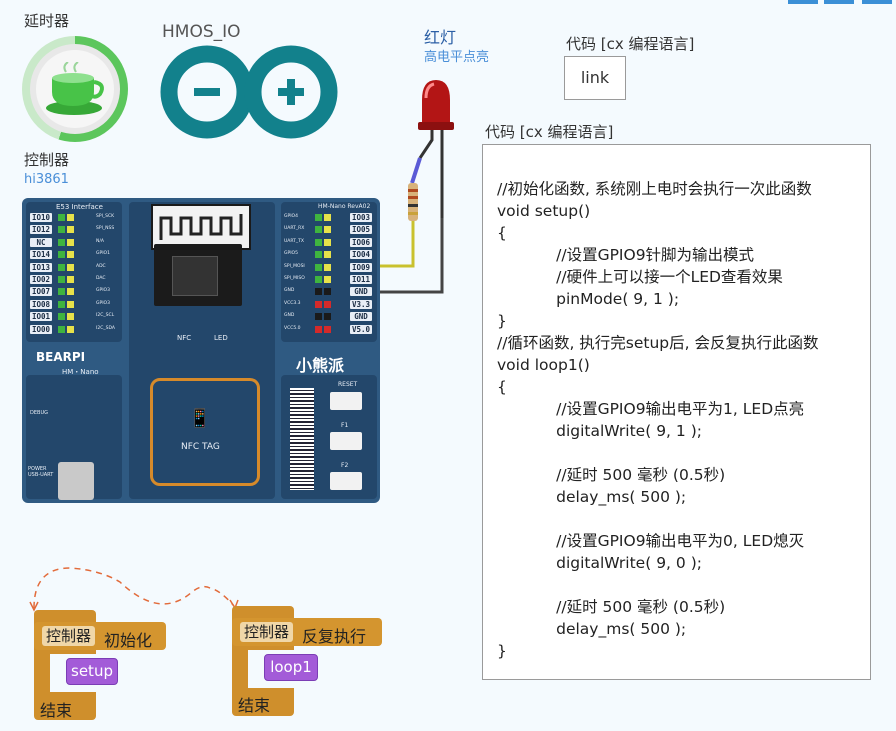 Image resolution: width=896 pixels, height=731 pixels. Describe the element at coordinates (361, 230) in the screenshot. I see `right-pin-label: IO05` at that location.